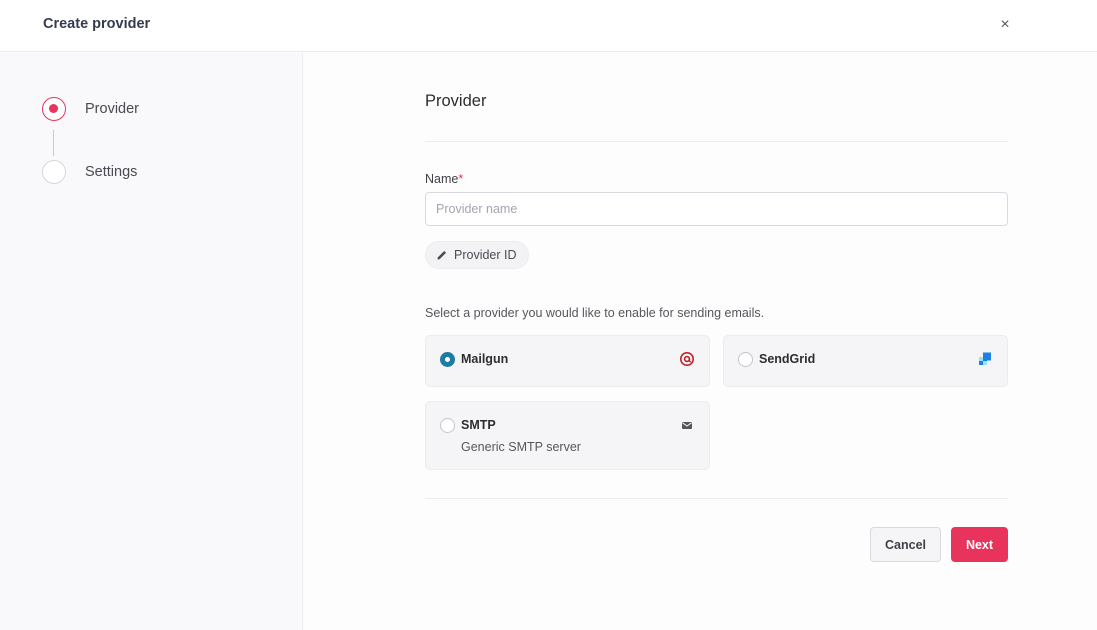  What do you see at coordinates (905, 544) in the screenshot?
I see `cancel-button: Cancel` at bounding box center [905, 544].